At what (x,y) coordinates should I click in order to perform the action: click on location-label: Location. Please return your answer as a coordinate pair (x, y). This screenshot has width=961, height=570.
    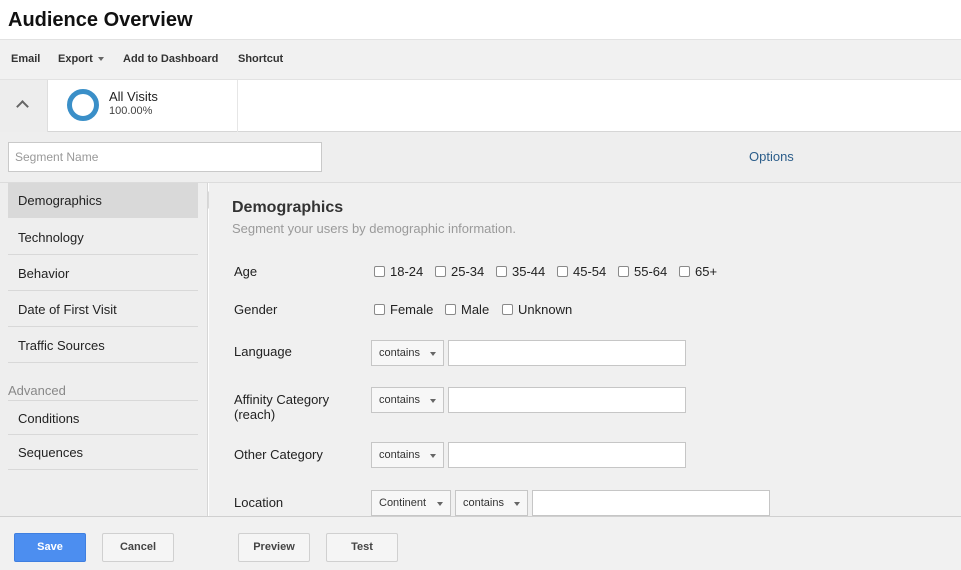
    Looking at the image, I should click on (259, 502).